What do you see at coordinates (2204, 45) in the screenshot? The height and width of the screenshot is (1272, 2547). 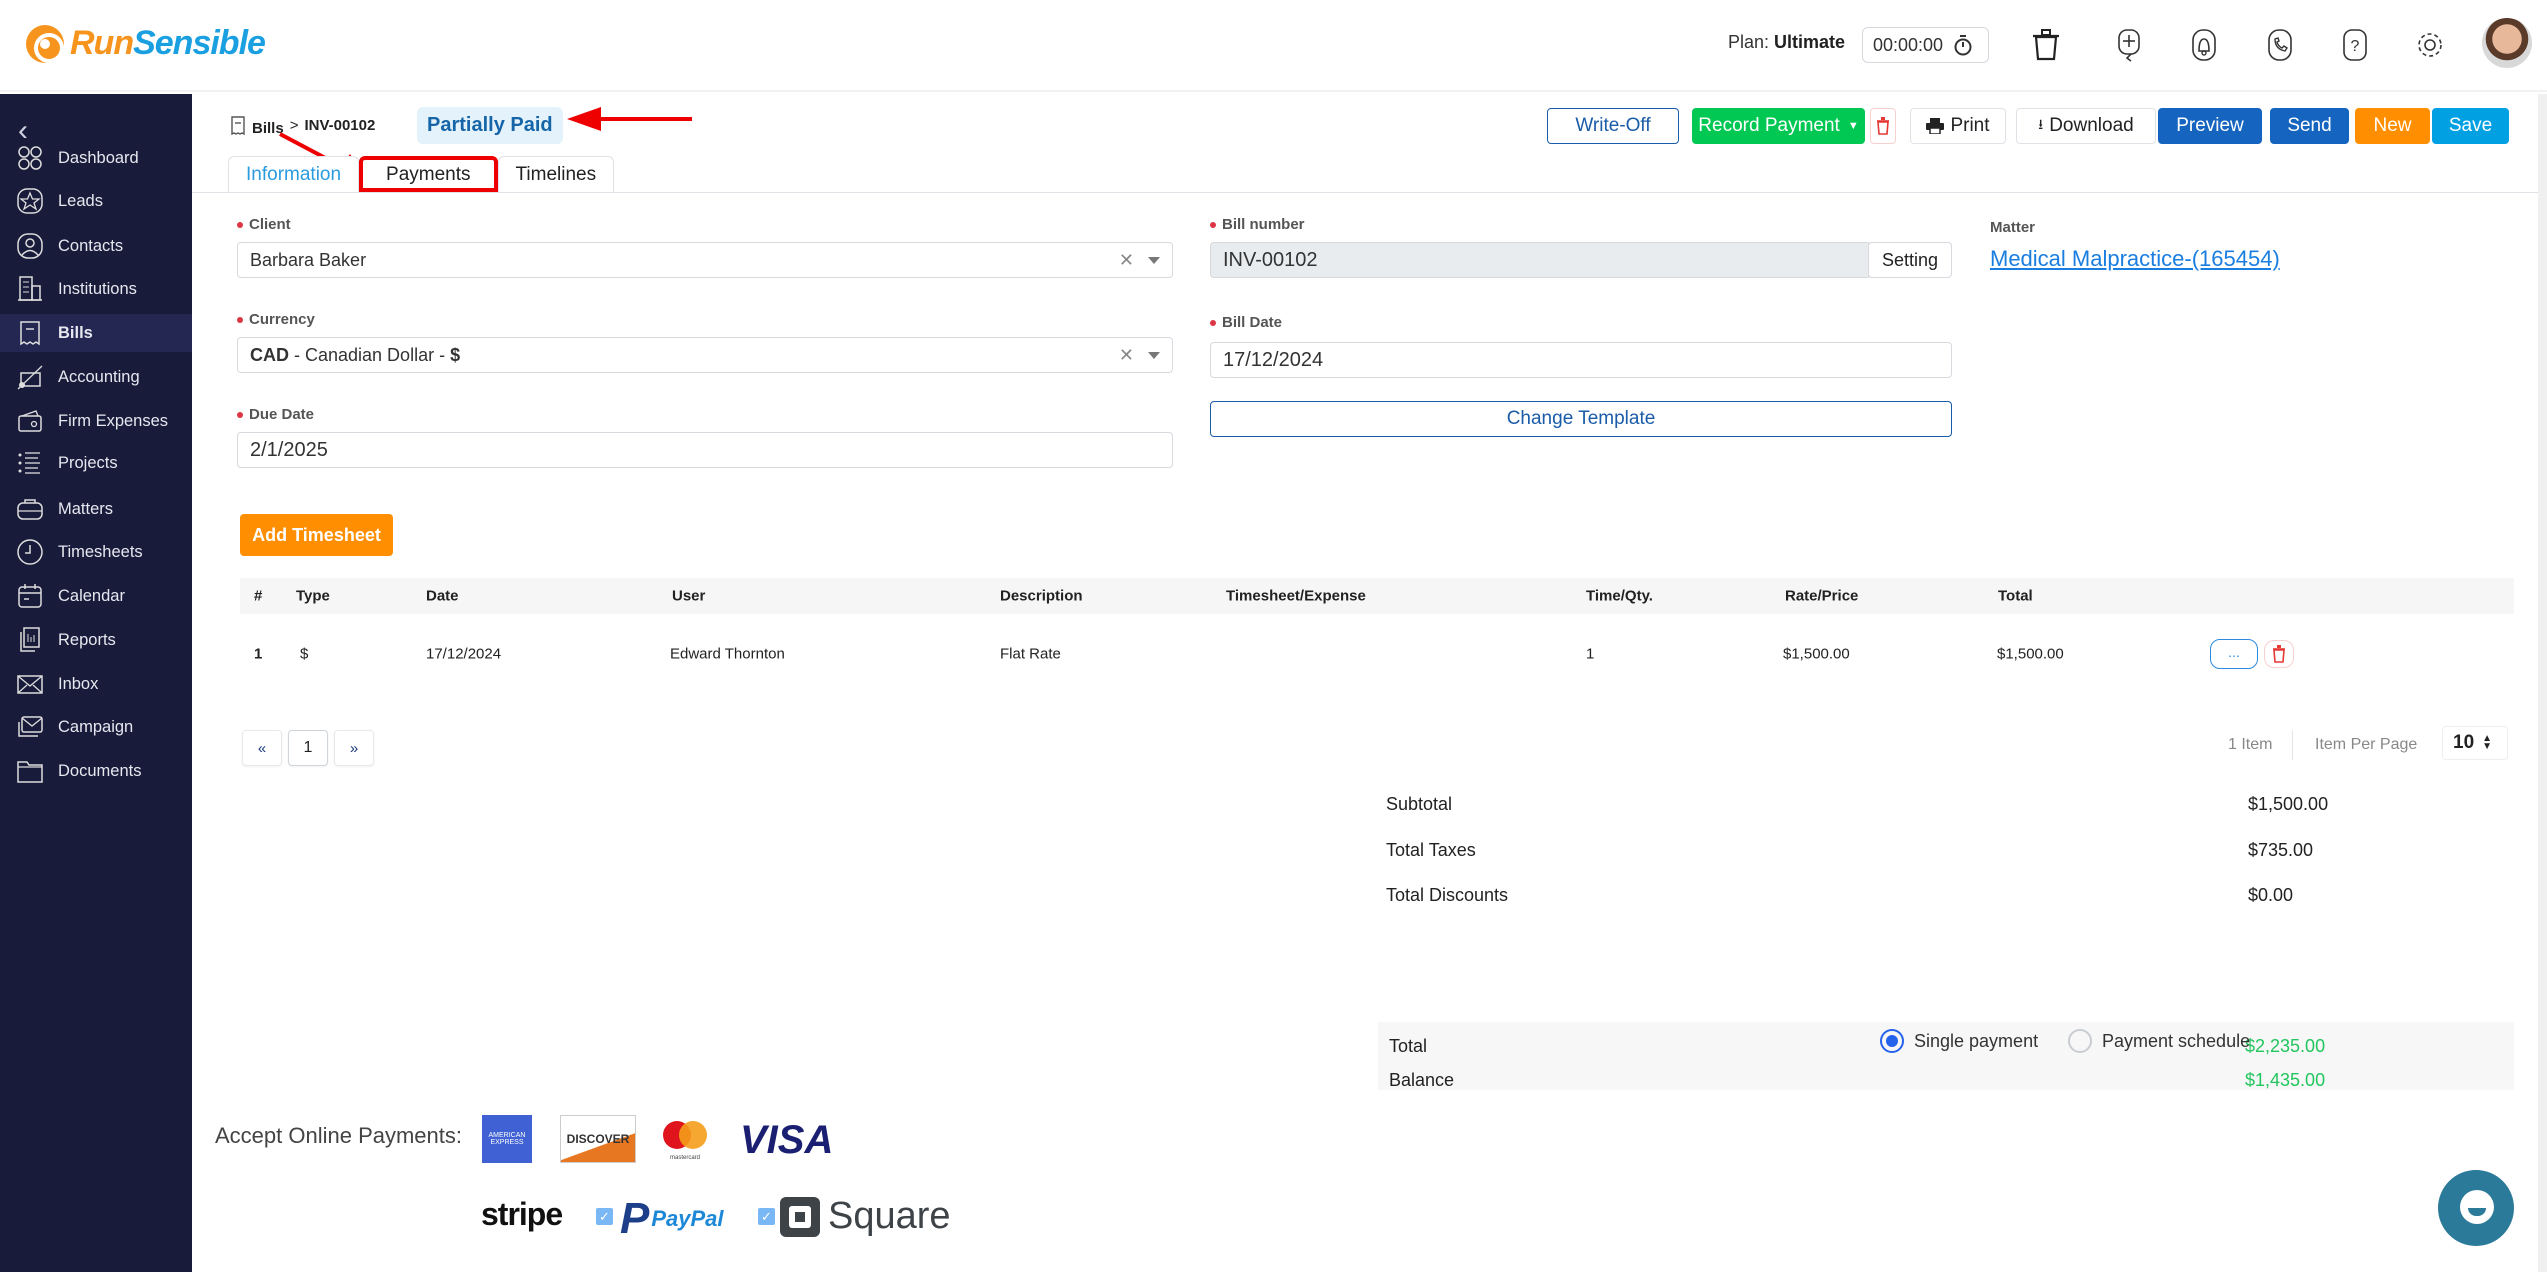 I see `notification-bell-icon` at bounding box center [2204, 45].